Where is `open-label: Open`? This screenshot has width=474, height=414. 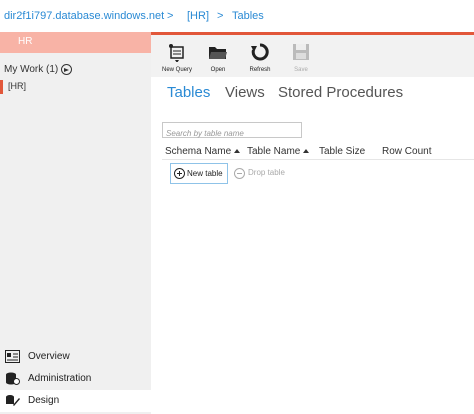 open-label: Open is located at coordinates (218, 70).